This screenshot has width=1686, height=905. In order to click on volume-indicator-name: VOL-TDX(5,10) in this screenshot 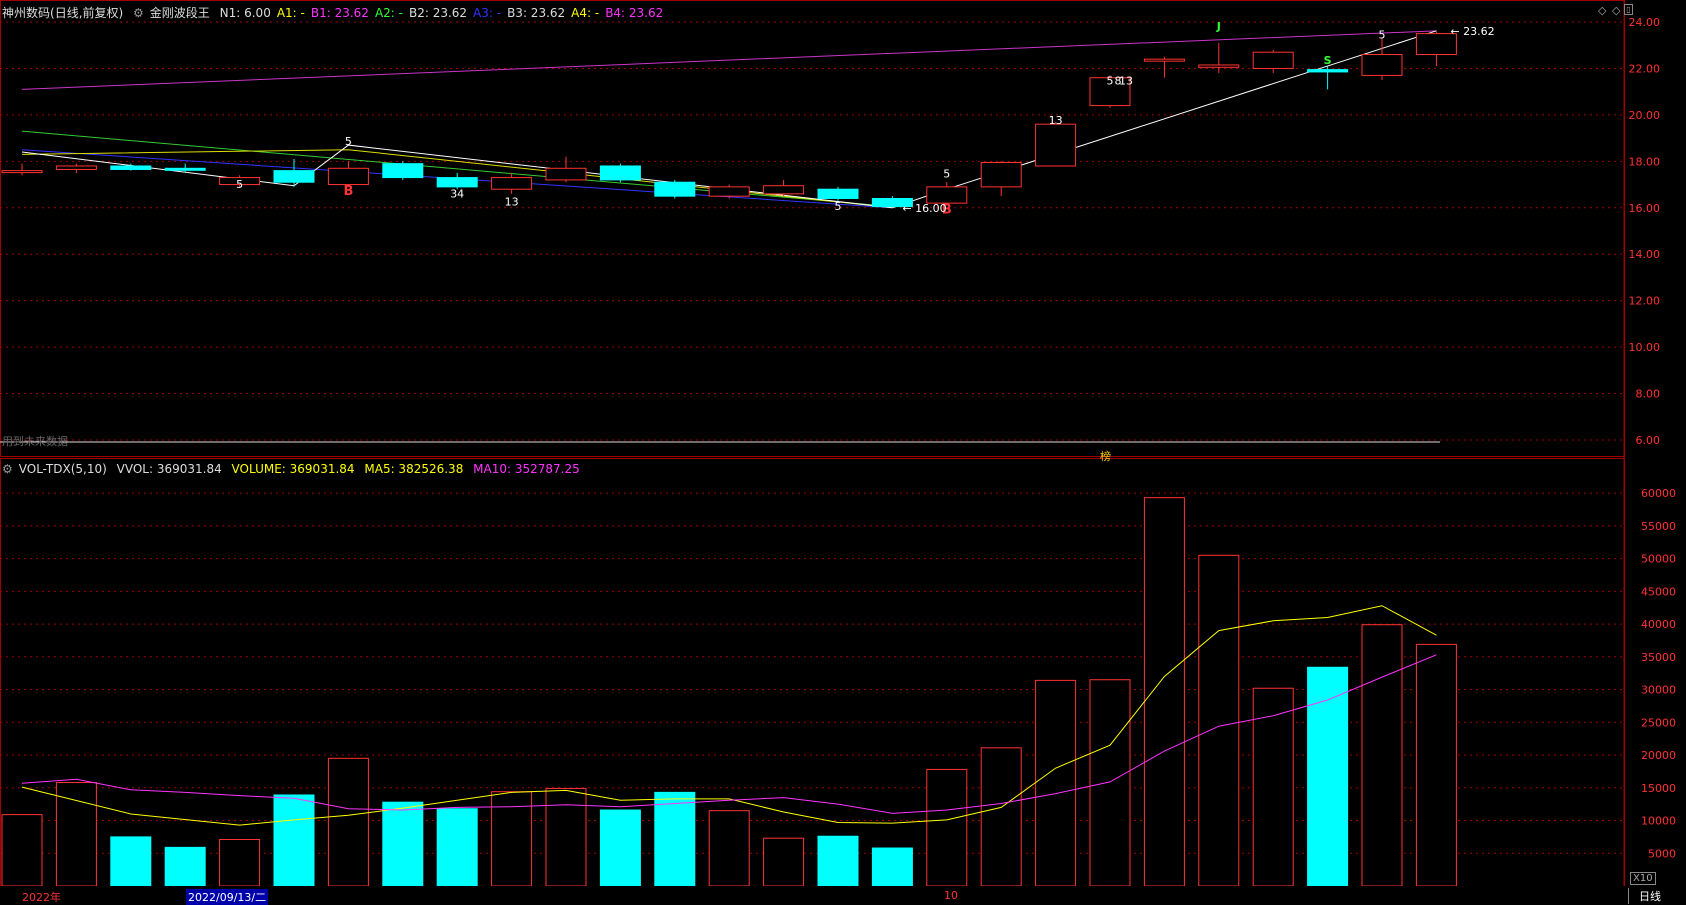, I will do `click(63, 469)`.